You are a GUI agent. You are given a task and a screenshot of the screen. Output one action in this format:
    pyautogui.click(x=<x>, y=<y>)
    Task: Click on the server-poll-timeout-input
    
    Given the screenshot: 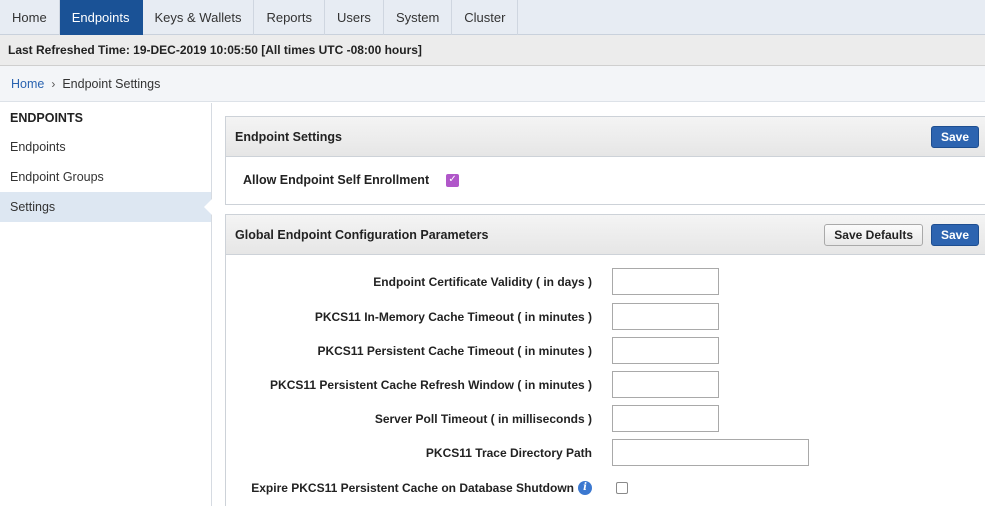 What is the action you would take?
    pyautogui.click(x=665, y=418)
    